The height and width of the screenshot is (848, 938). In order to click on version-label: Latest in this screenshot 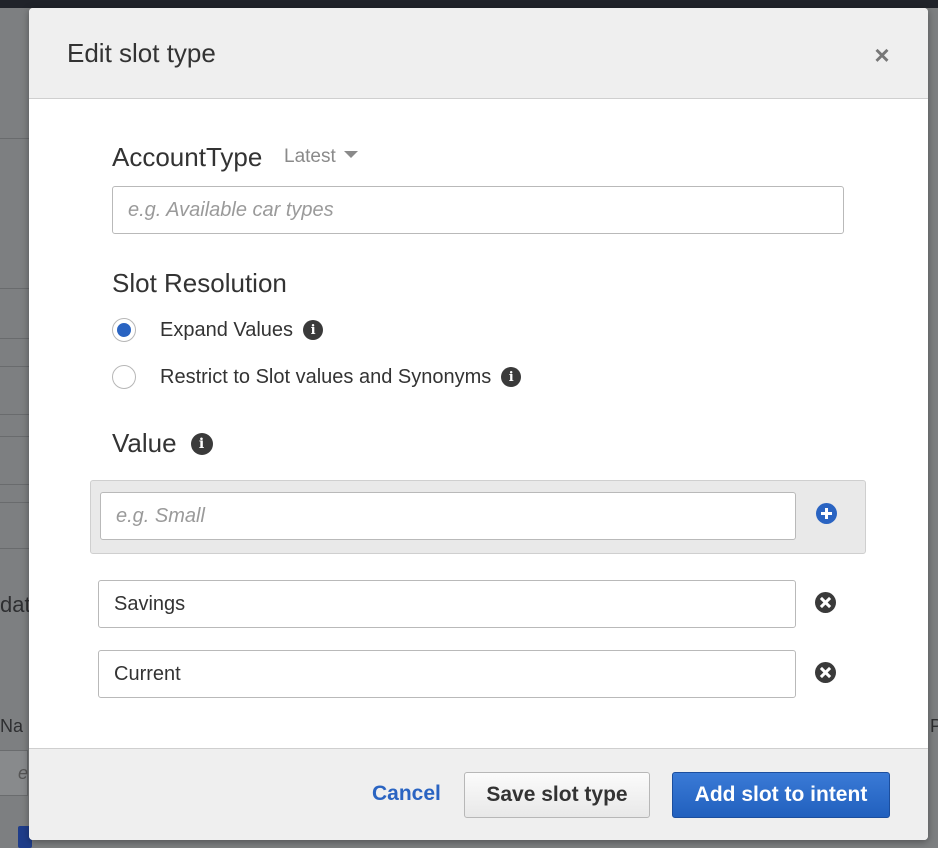, I will do `click(310, 156)`.